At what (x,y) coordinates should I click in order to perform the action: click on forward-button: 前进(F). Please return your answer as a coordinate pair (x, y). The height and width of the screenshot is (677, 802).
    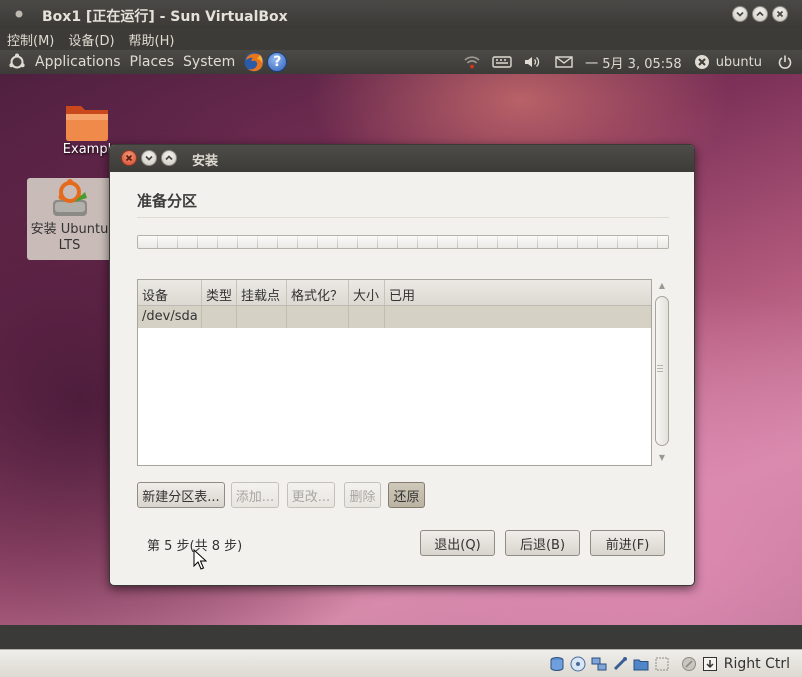
    Looking at the image, I should click on (627, 543).